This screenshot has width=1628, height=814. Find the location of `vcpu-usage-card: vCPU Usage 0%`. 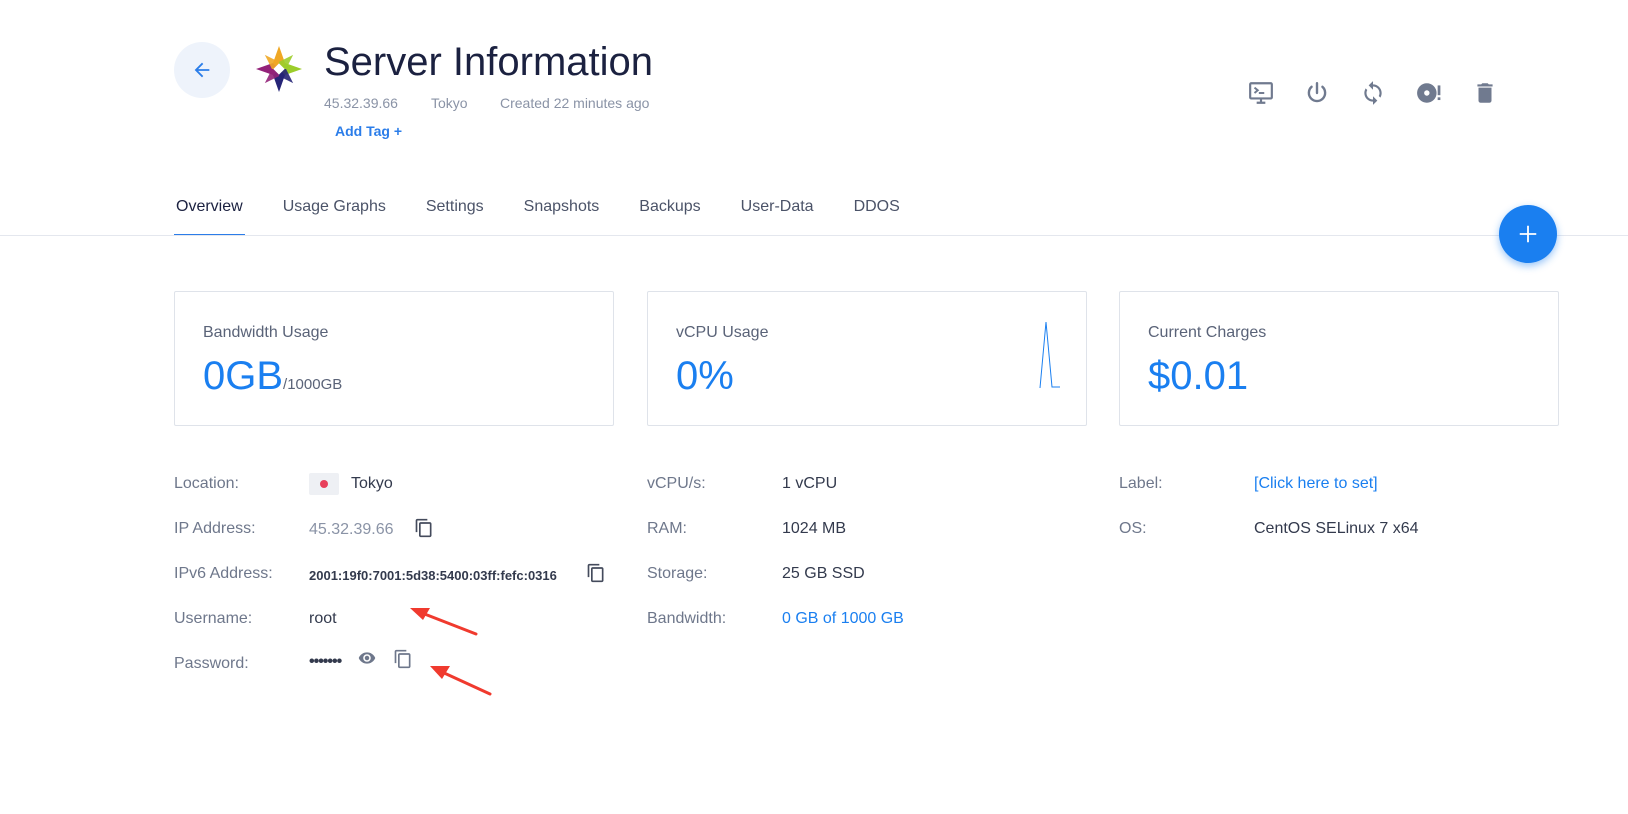

vcpu-usage-card: vCPU Usage 0% is located at coordinates (867, 358).